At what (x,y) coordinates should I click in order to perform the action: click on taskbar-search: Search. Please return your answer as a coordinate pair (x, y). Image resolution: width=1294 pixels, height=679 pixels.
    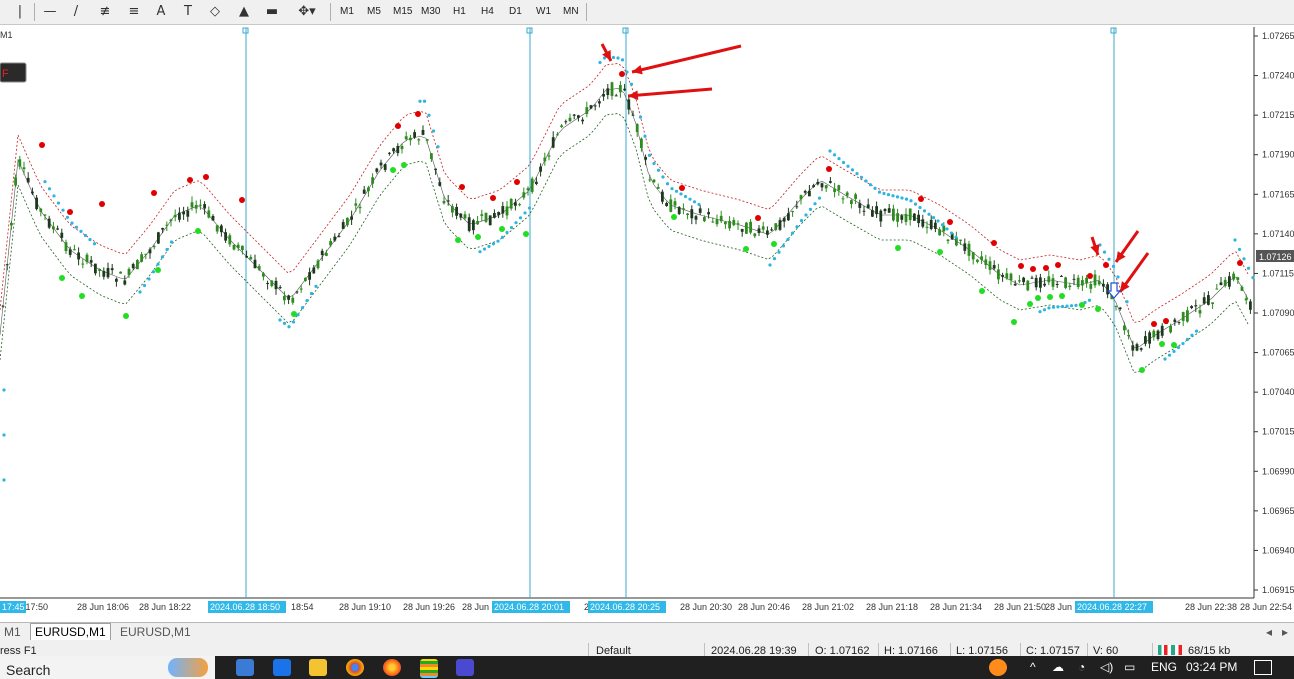
    Looking at the image, I should click on (107, 667).